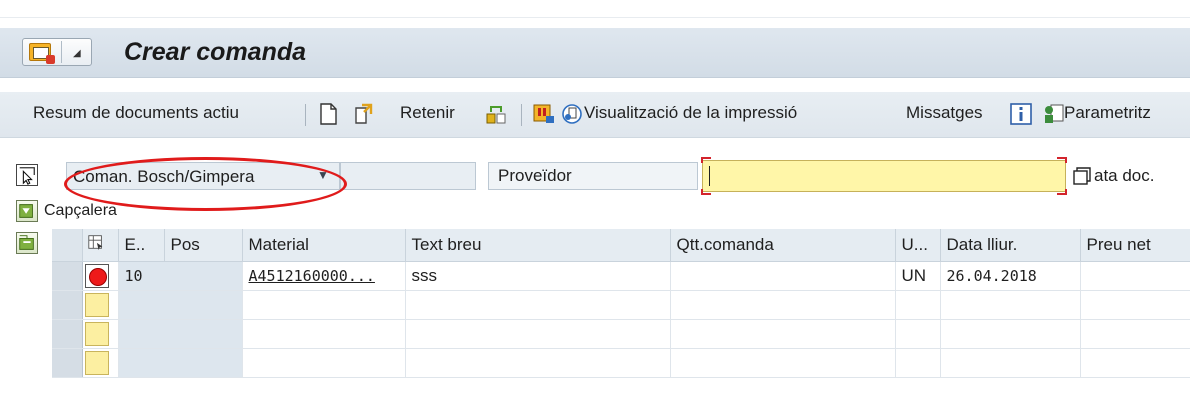 This screenshot has height=405, width=1190. I want to click on expand-header-icon, so click(26, 211).